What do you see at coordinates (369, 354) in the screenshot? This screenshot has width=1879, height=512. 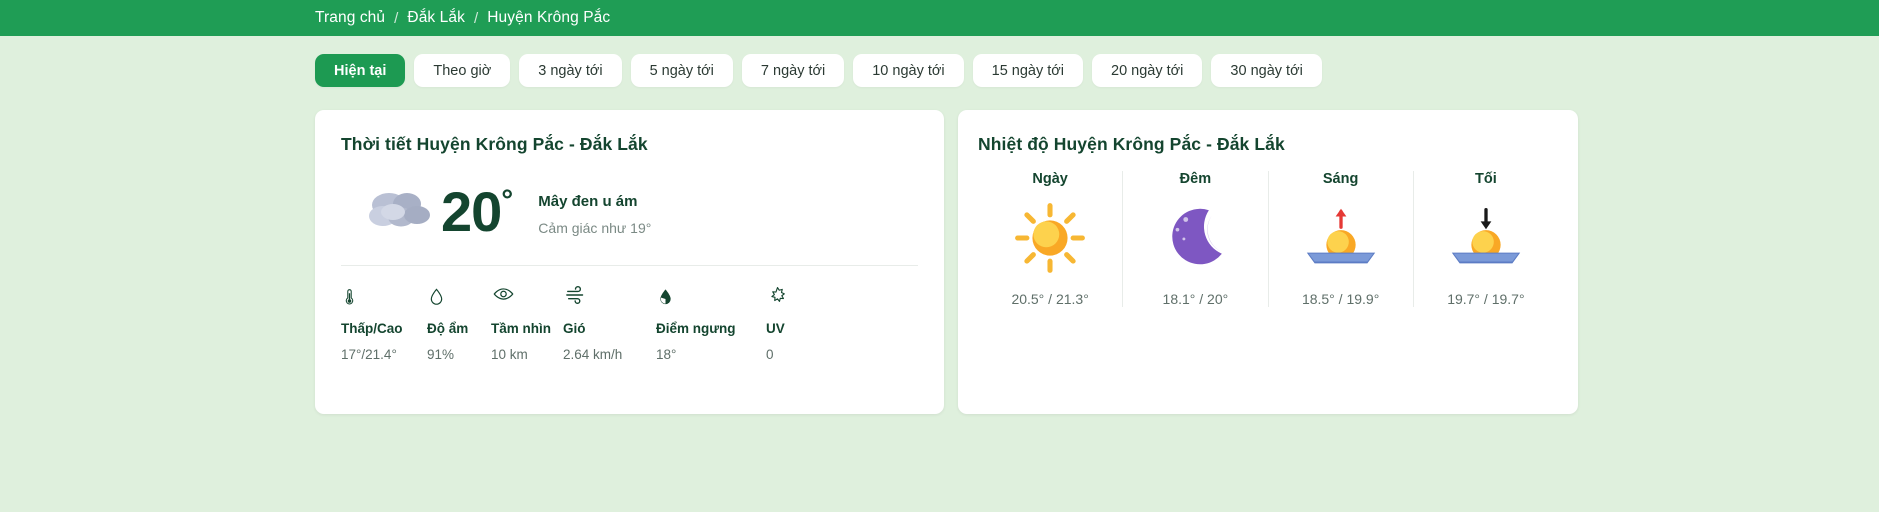 I see `metric-value: 17°/21.4°` at bounding box center [369, 354].